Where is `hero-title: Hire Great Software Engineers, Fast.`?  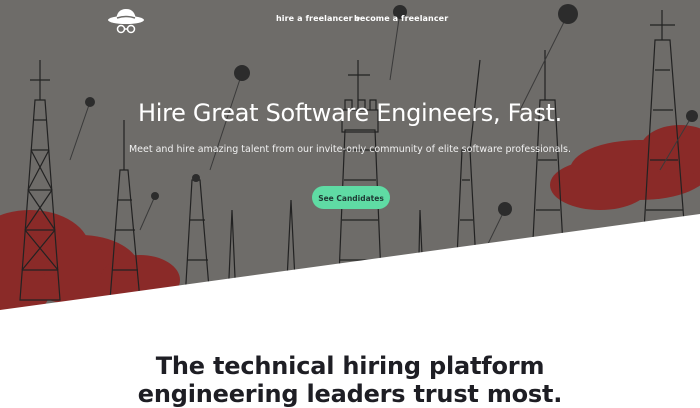
hero-title: Hire Great Software Engineers, Fast. is located at coordinates (350, 113).